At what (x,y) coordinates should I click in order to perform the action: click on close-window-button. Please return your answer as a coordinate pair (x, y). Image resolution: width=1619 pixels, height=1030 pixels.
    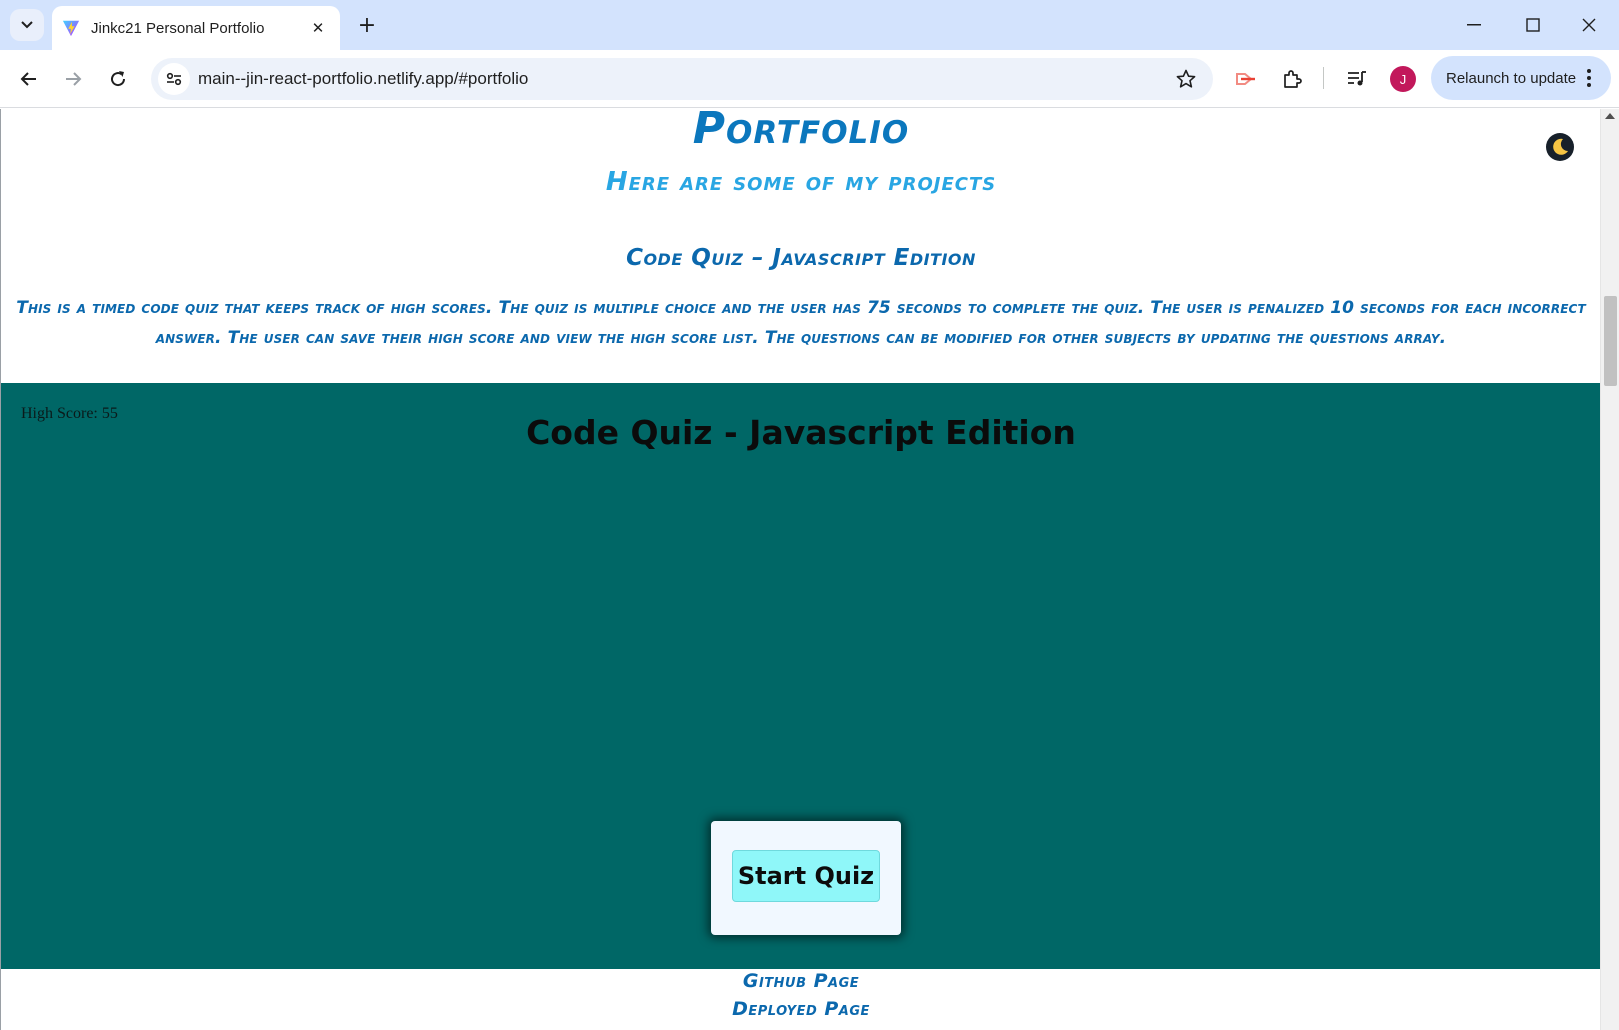
    Looking at the image, I should click on (1589, 25).